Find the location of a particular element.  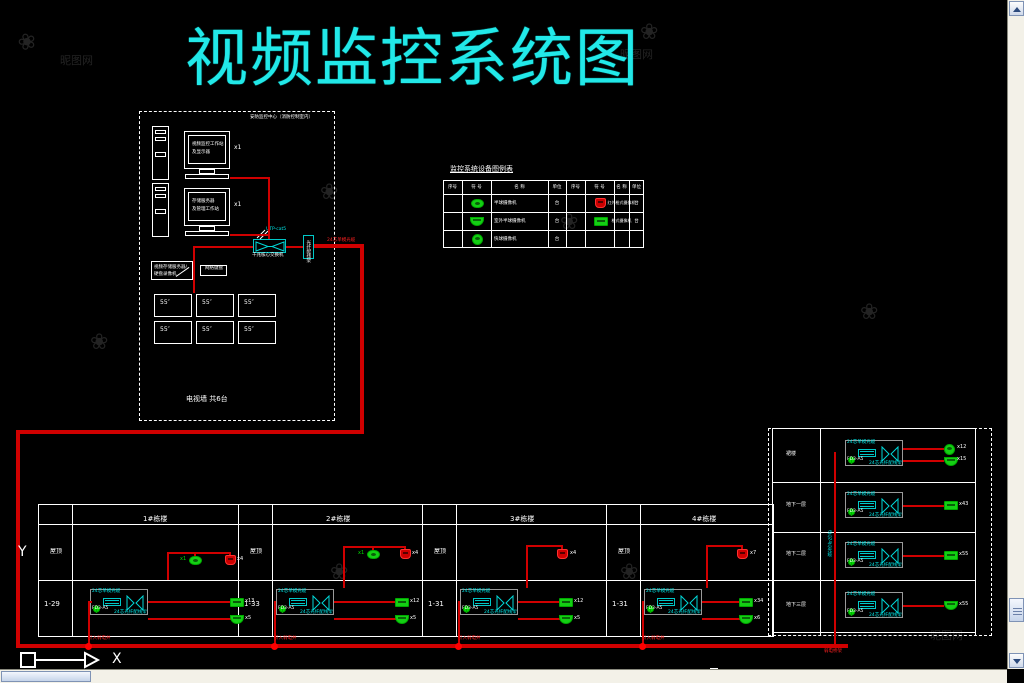

podium-bottom-label: 弱电桥架 is located at coordinates (833, 651).